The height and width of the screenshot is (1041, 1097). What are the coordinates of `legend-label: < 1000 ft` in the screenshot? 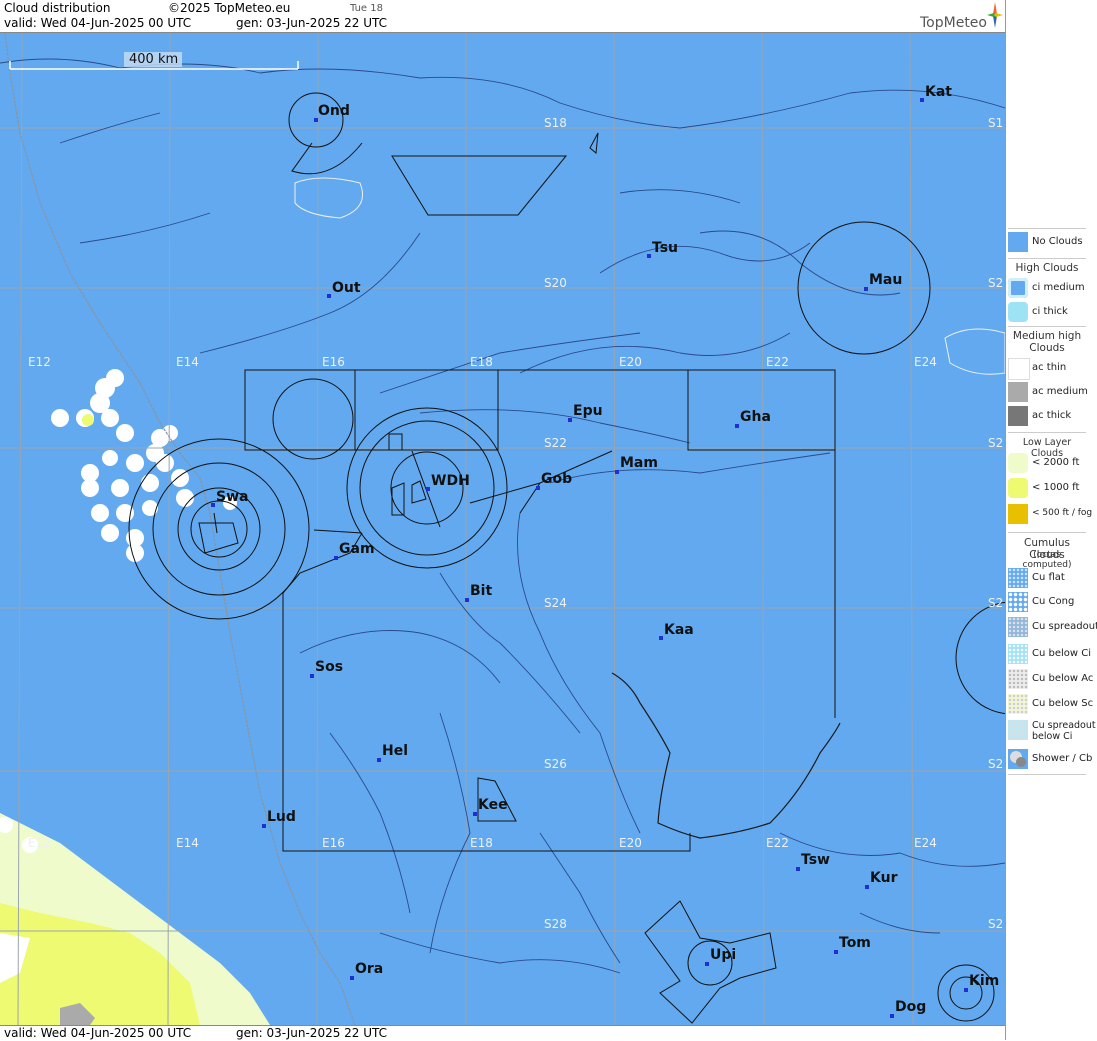 It's located at (1056, 487).